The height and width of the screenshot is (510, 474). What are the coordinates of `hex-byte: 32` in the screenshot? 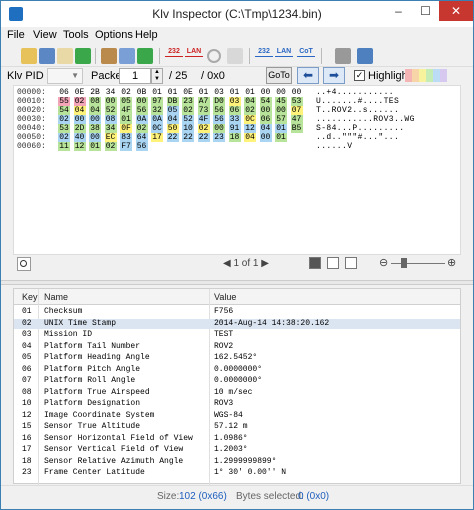 It's located at (157, 110).